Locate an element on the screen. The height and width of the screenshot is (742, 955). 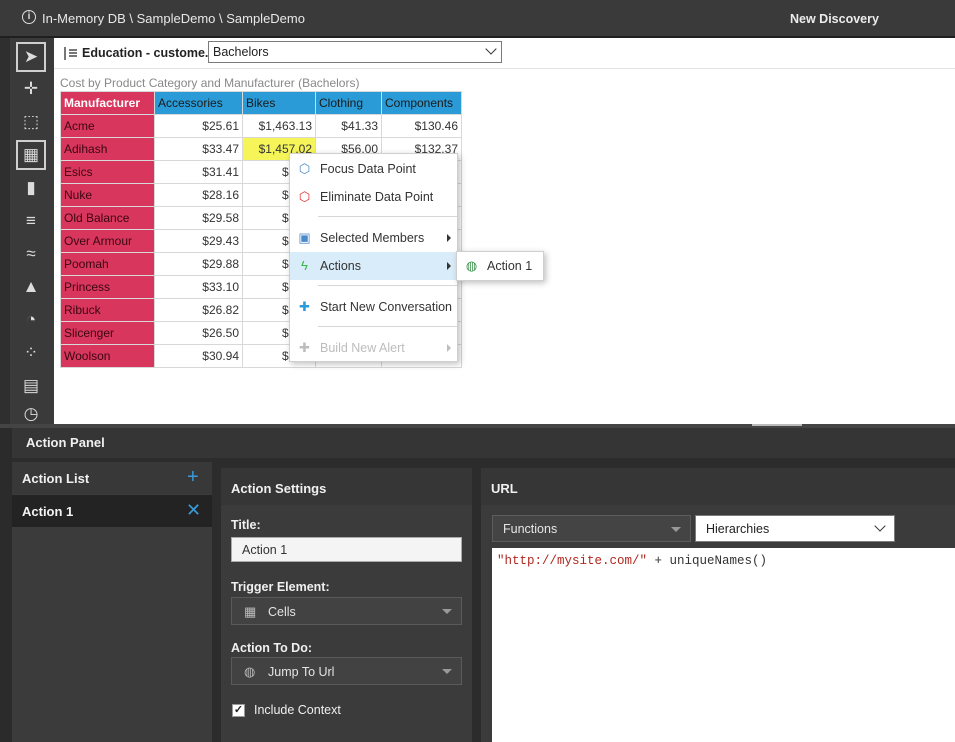
pie-chart-icon: ◔ is located at coordinates (31, 320).